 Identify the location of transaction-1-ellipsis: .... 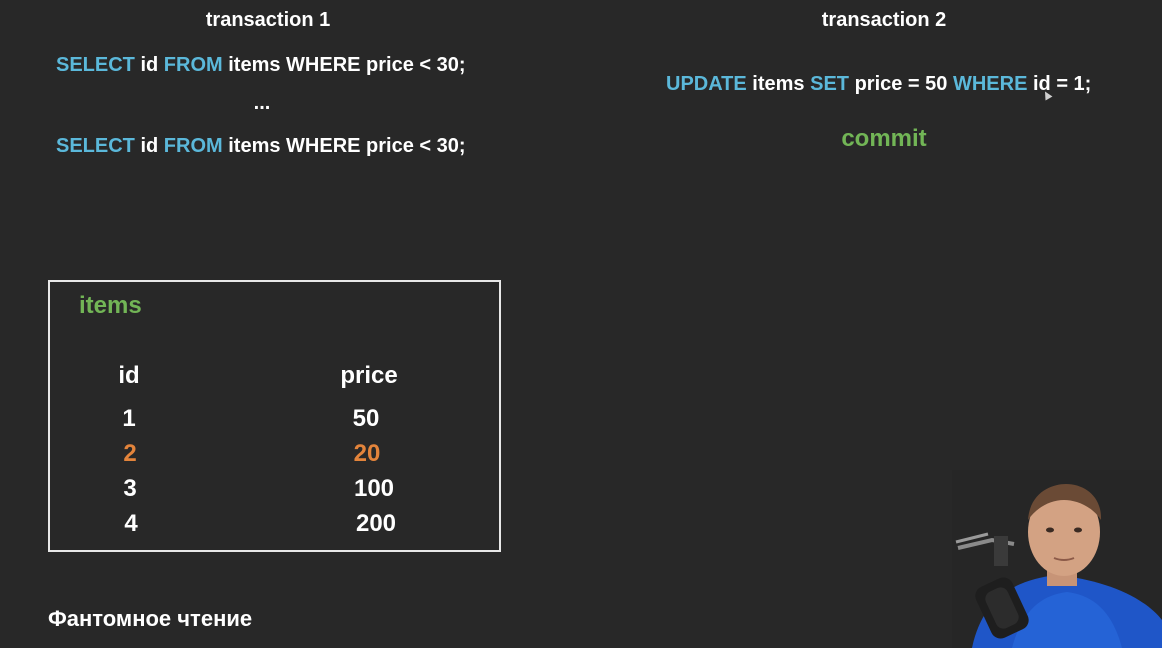
(262, 103).